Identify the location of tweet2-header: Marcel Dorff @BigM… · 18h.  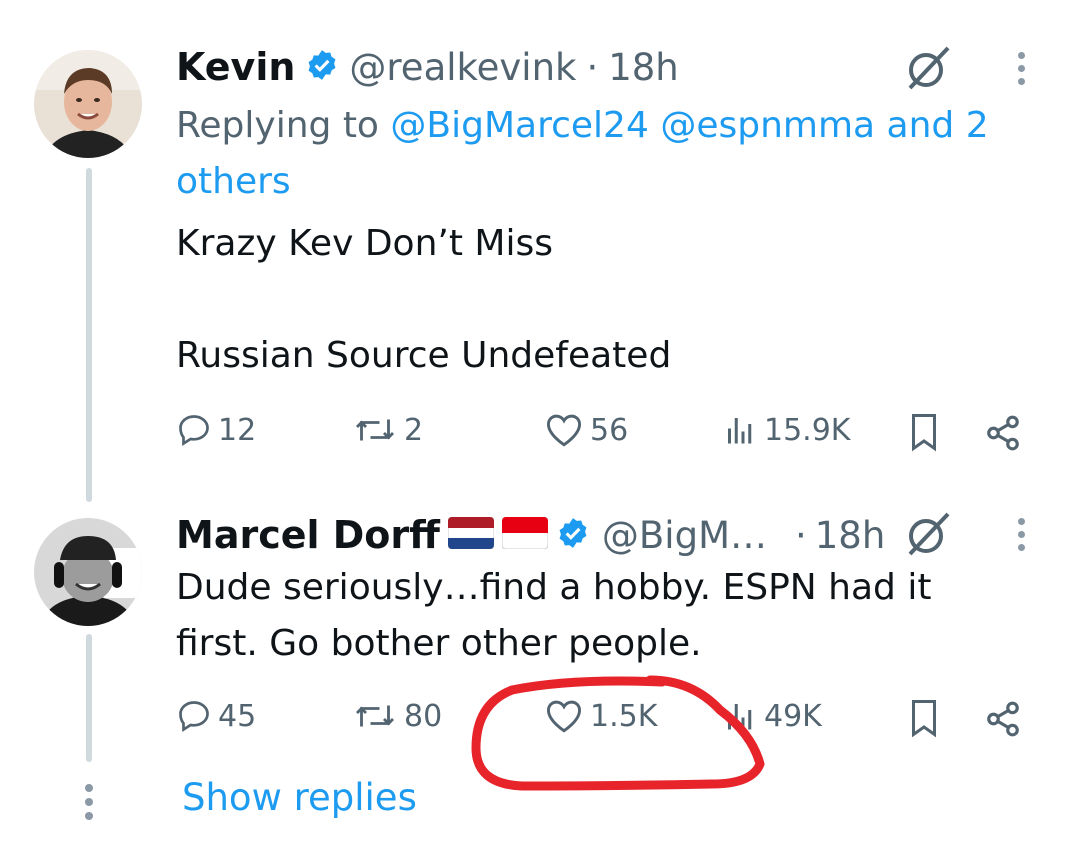
(530, 535).